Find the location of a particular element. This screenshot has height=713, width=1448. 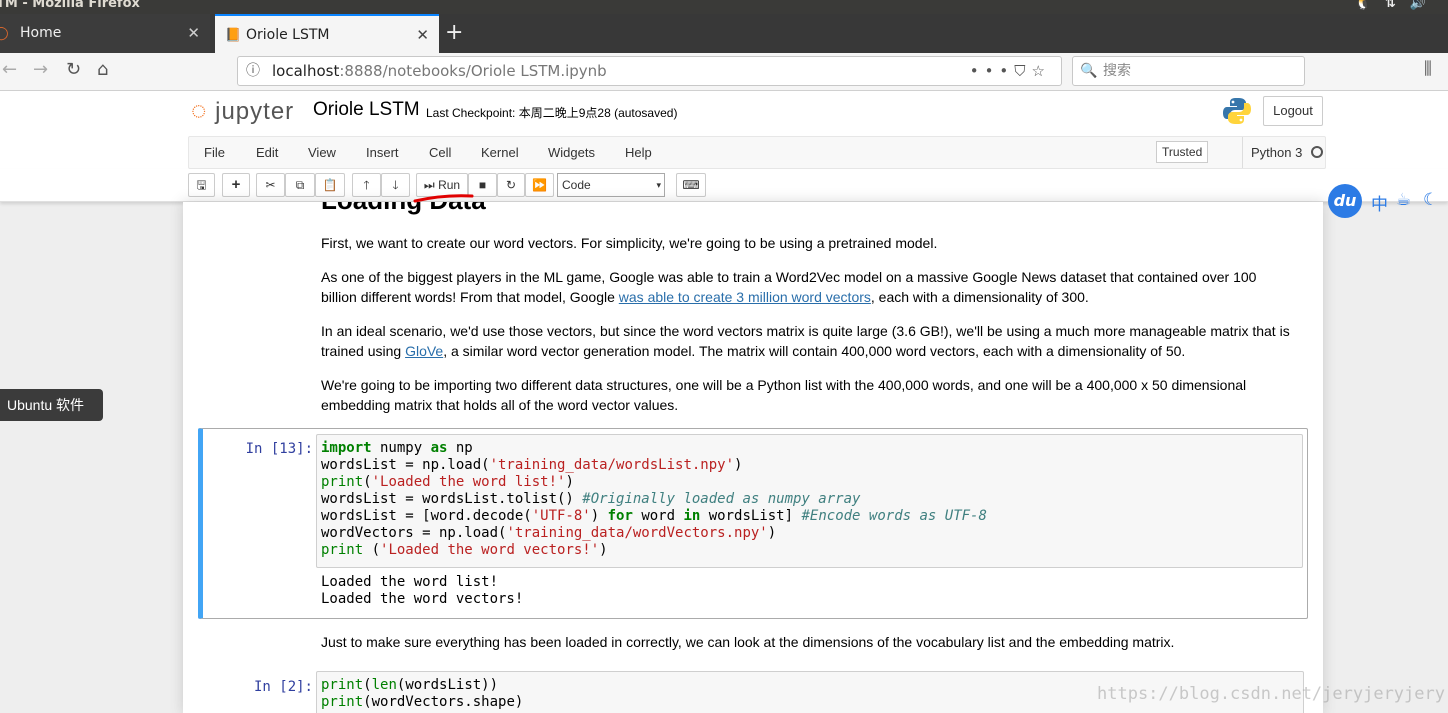

run-all-button: ⏩ is located at coordinates (539, 185).